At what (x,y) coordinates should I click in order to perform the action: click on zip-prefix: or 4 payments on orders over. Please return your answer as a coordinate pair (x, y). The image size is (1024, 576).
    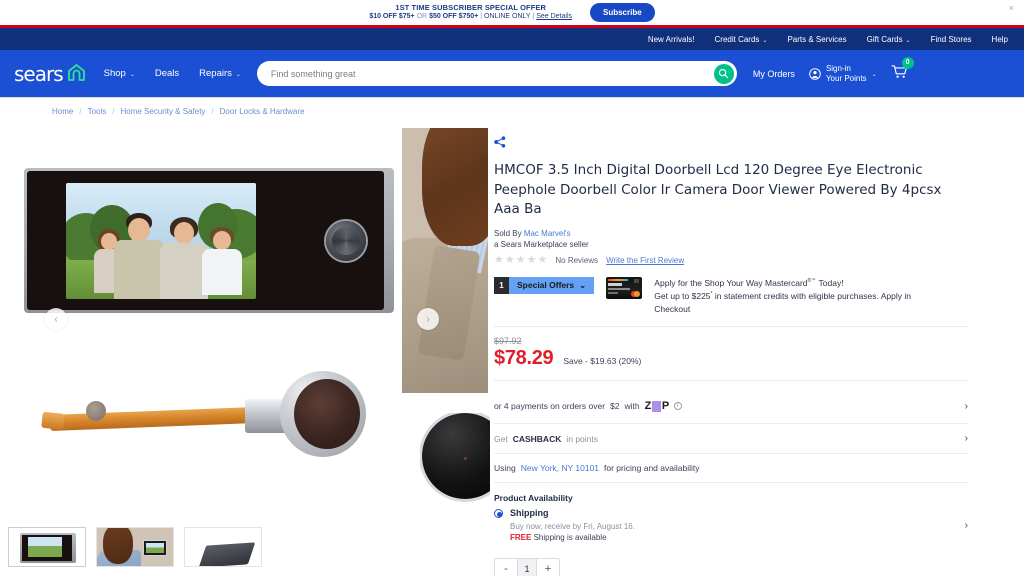
    Looking at the image, I should click on (550, 406).